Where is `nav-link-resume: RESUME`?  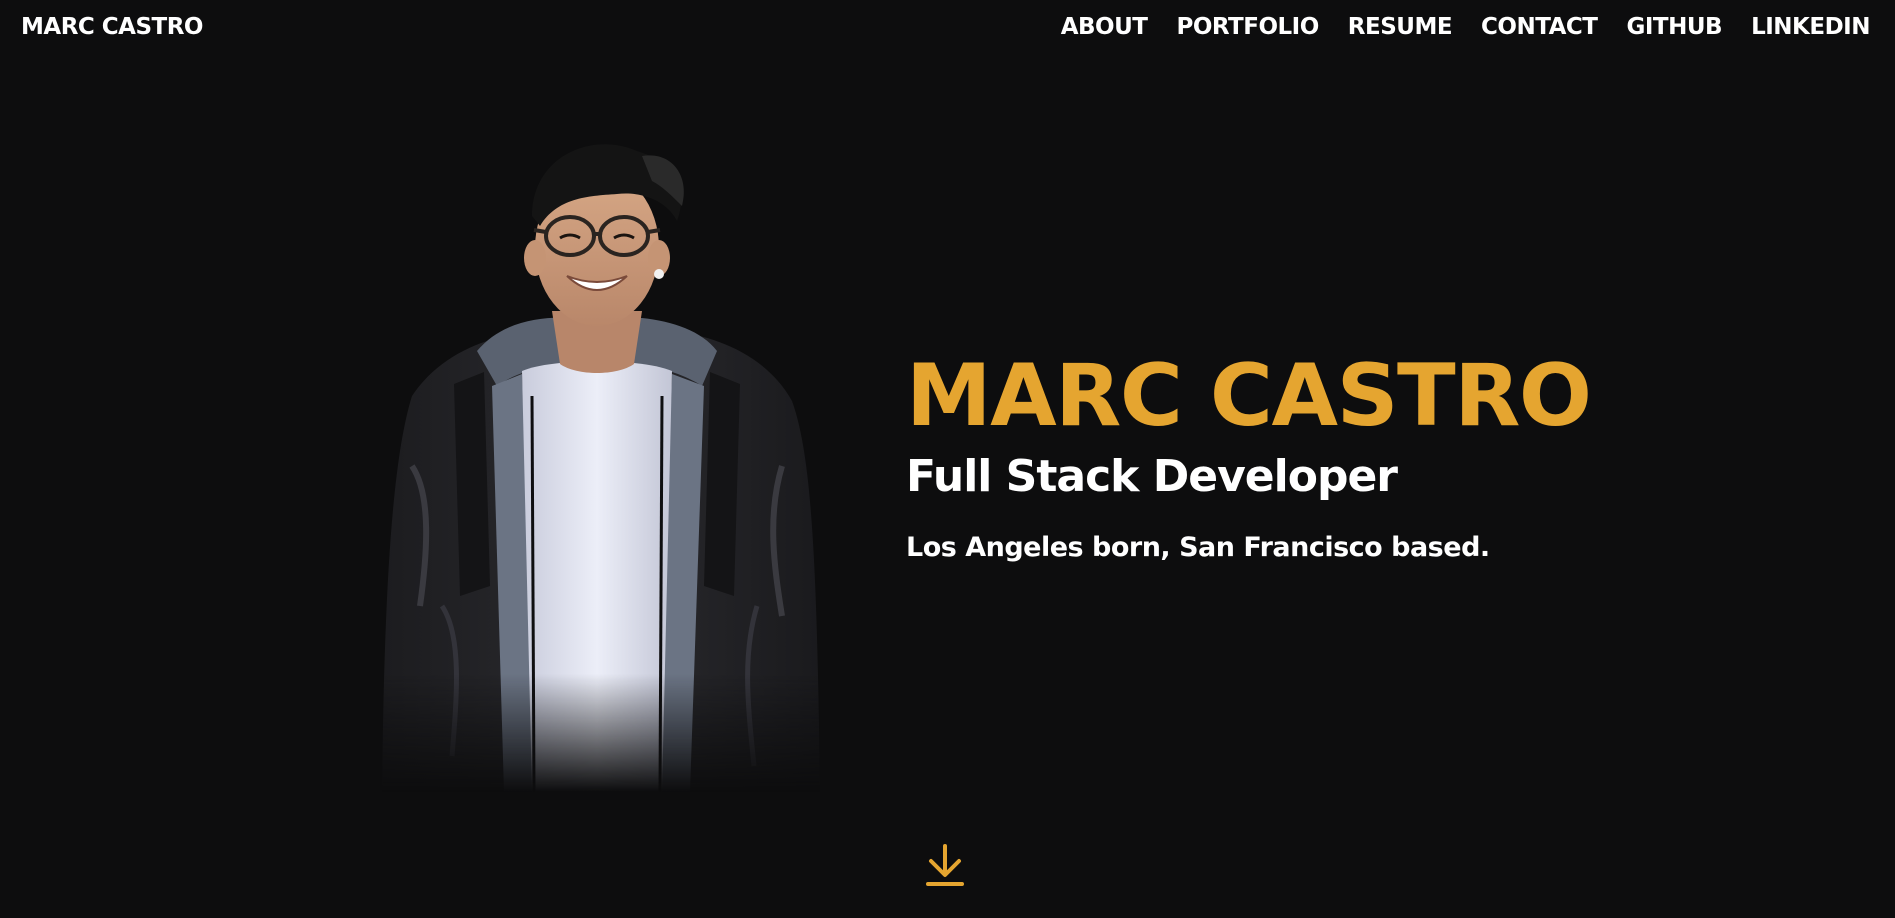
nav-link-resume: RESUME is located at coordinates (1400, 27).